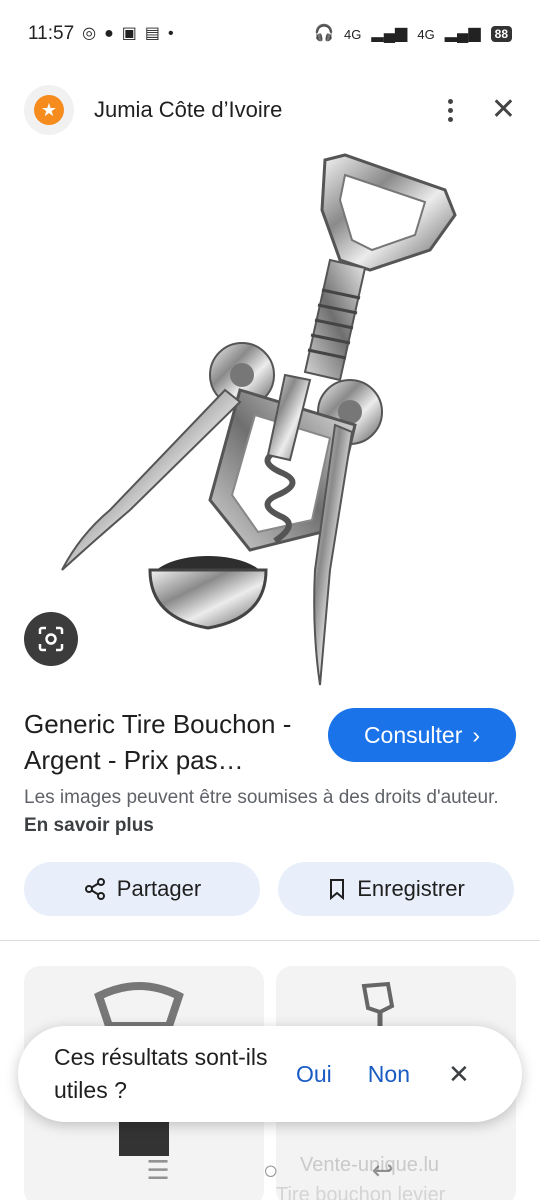  I want to click on feedback-question: Ces résultats sont-ils utiles ?, so click(161, 1073).